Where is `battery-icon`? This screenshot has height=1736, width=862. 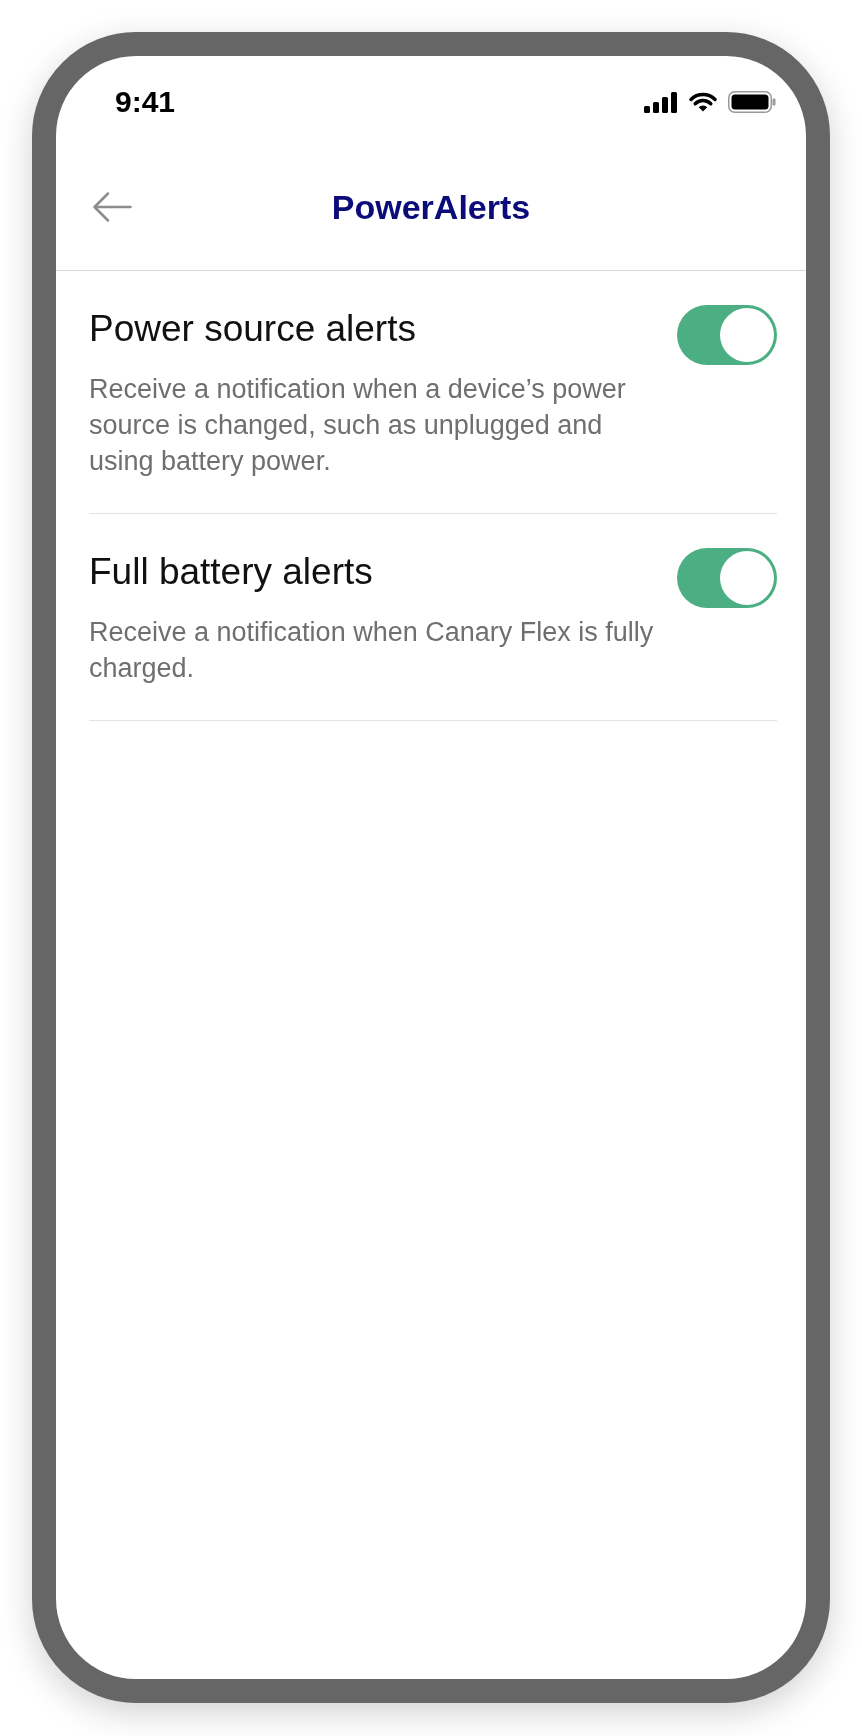
battery-icon is located at coordinates (752, 102).